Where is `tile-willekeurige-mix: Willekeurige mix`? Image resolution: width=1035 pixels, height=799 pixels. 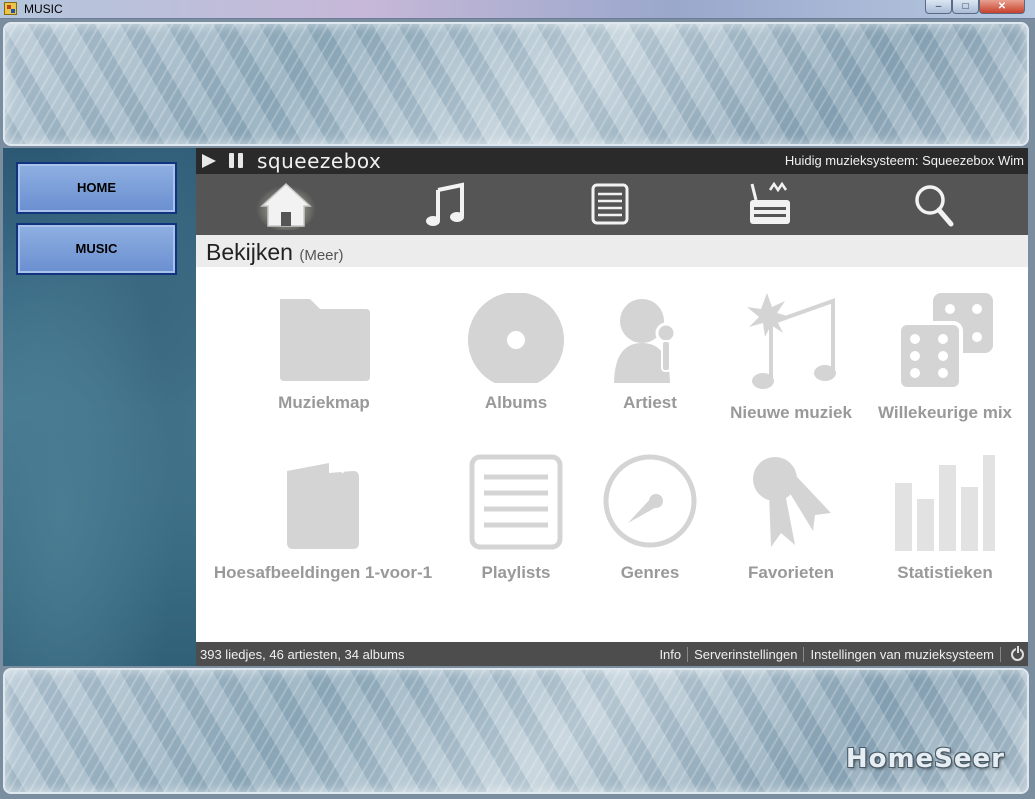 tile-willekeurige-mix: Willekeurige mix is located at coordinates (945, 358).